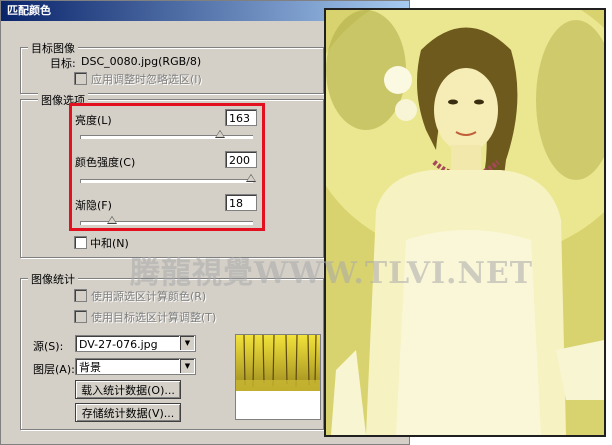  Describe the element at coordinates (63, 63) in the screenshot. I see `target-label: 目标:` at that location.